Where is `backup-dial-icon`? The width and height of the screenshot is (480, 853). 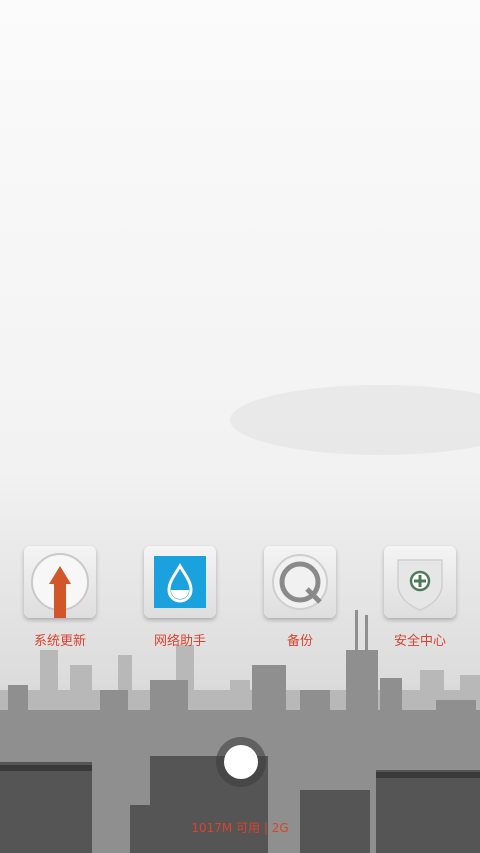
backup-dial-icon is located at coordinates (300, 582).